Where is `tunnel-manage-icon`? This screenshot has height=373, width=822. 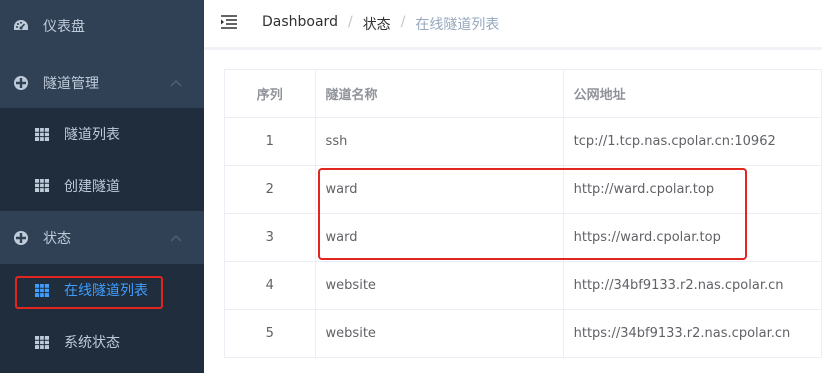 tunnel-manage-icon is located at coordinates (21, 83).